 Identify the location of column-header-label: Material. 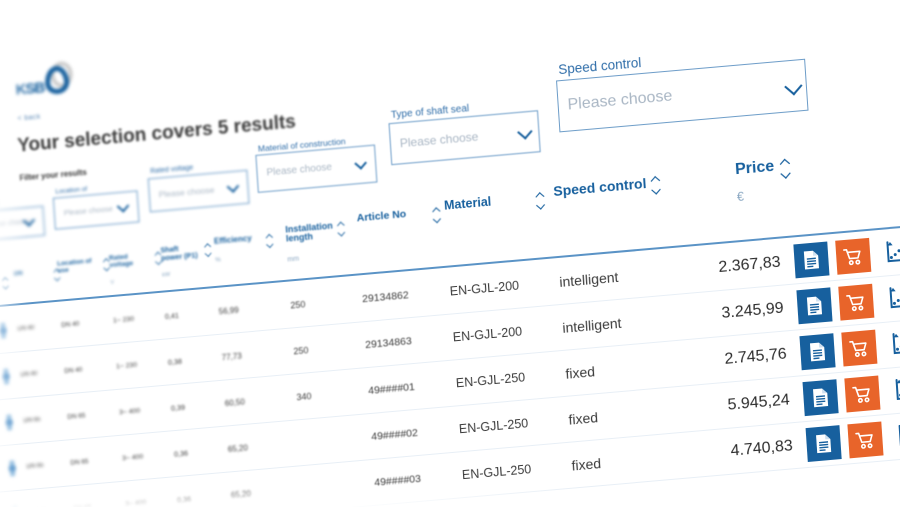
(467, 203).